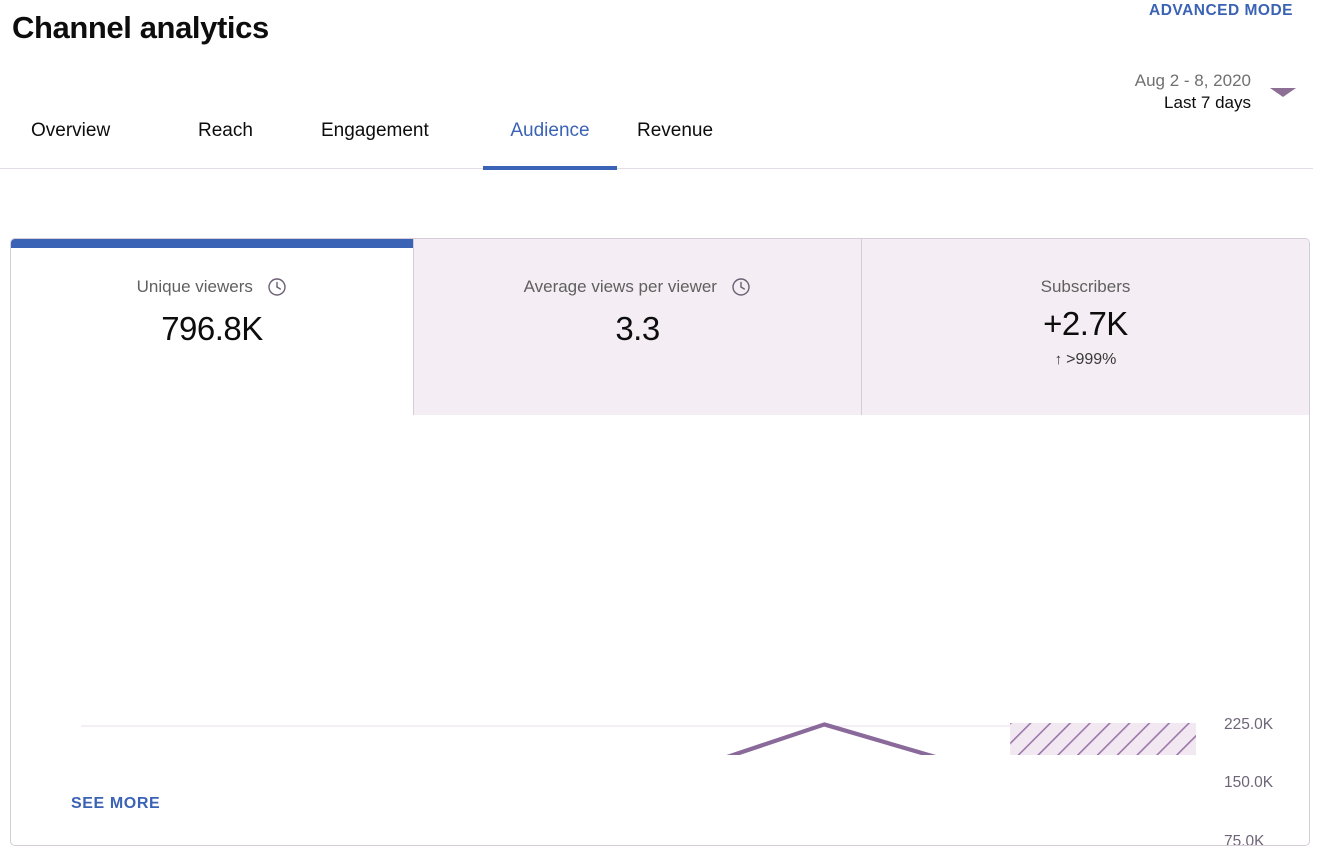  Describe the element at coordinates (225, 130) in the screenshot. I see `tab-label: Reach` at that location.